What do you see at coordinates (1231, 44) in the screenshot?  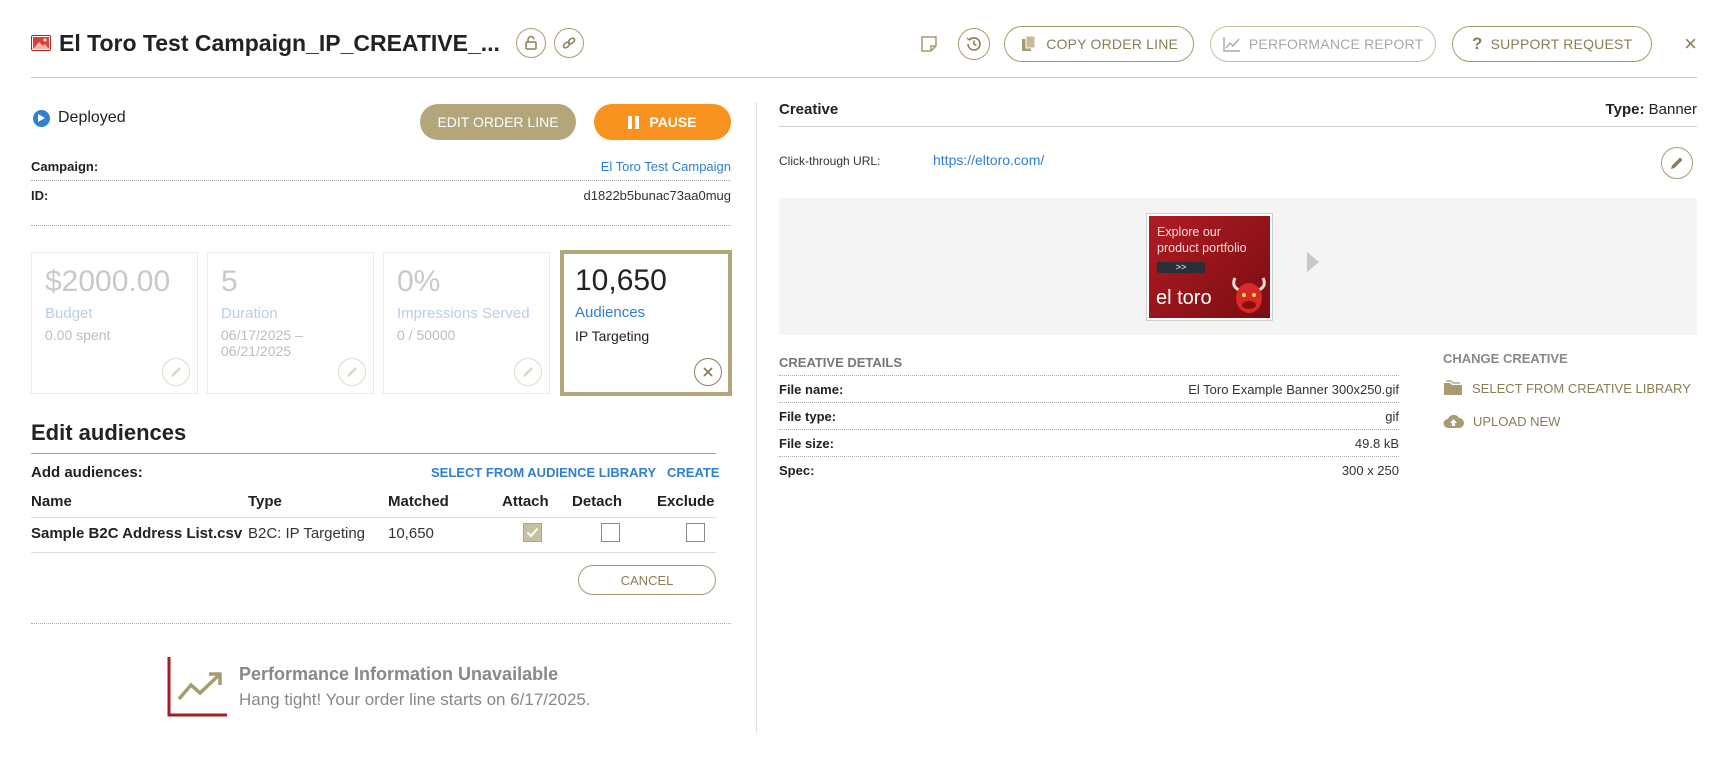 I see `chart-line-icon` at bounding box center [1231, 44].